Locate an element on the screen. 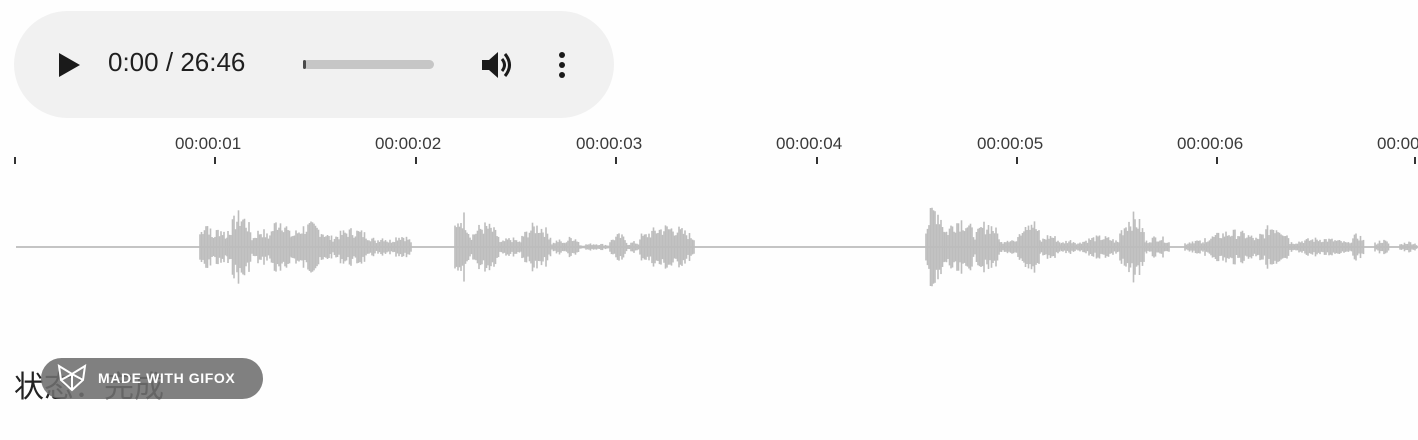 The width and height of the screenshot is (1418, 440). tick-label: 00:00:04 is located at coordinates (809, 143).